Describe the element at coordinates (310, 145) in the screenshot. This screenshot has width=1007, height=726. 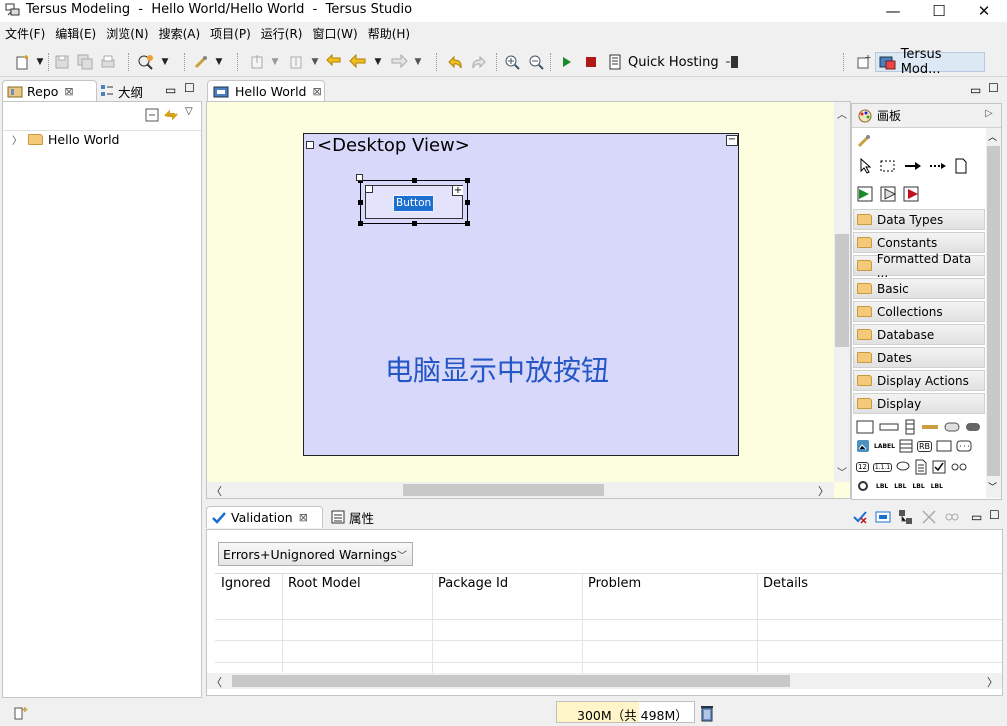
I see `container-handle-icon` at that location.